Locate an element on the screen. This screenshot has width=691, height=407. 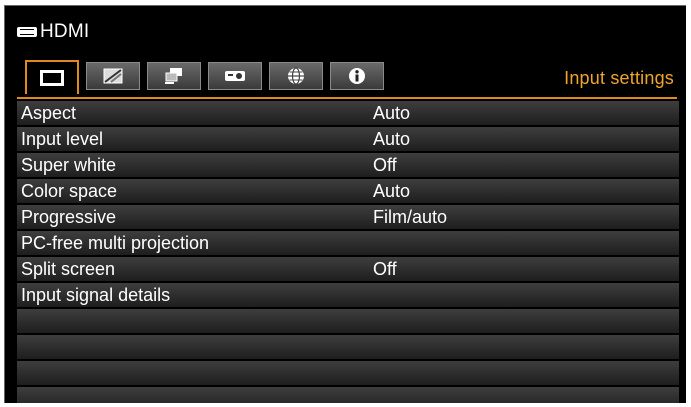
menu-row-input-signal-details: Input signal details is located at coordinates (348, 295).